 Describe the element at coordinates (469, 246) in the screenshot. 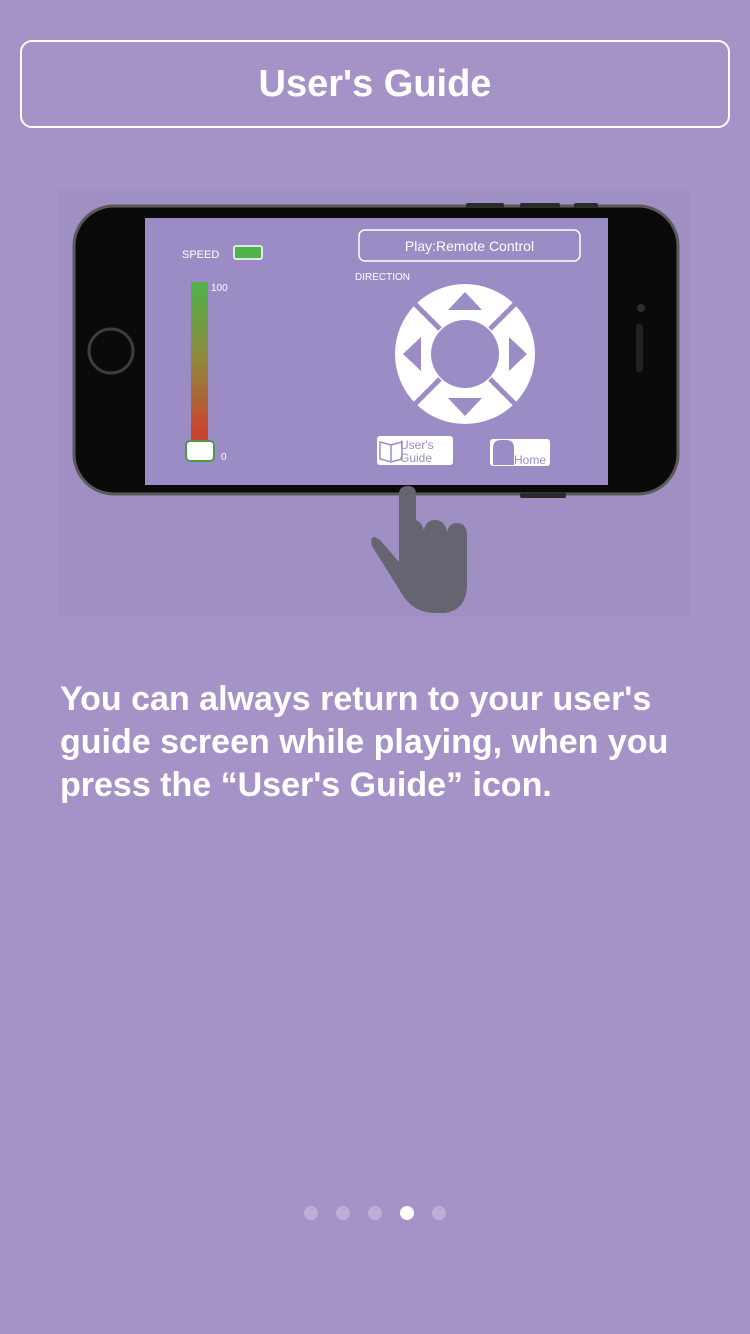

I see `phone-title: Play:Remote Control` at that location.